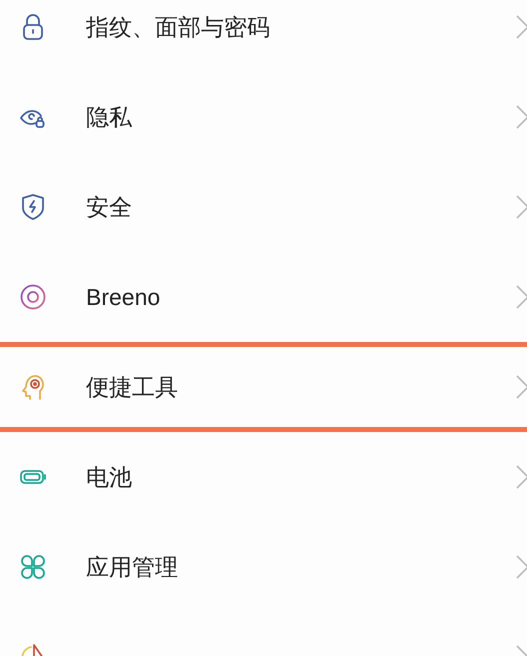  I want to click on row-label: 指纹、面部与密码, so click(178, 27).